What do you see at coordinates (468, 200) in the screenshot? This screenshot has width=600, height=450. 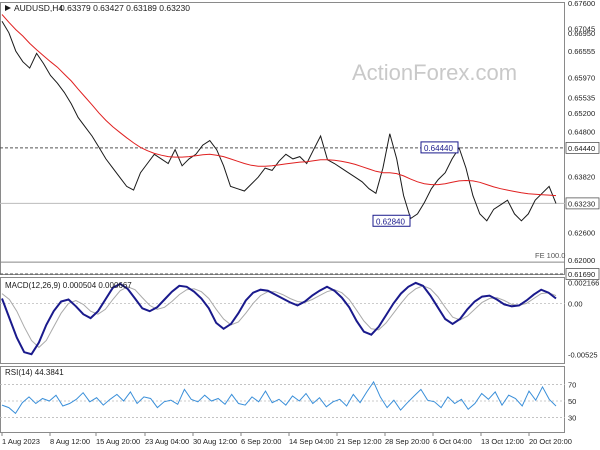 I see `price-labels: 0.64440 0.62840 FE 100.0` at bounding box center [468, 200].